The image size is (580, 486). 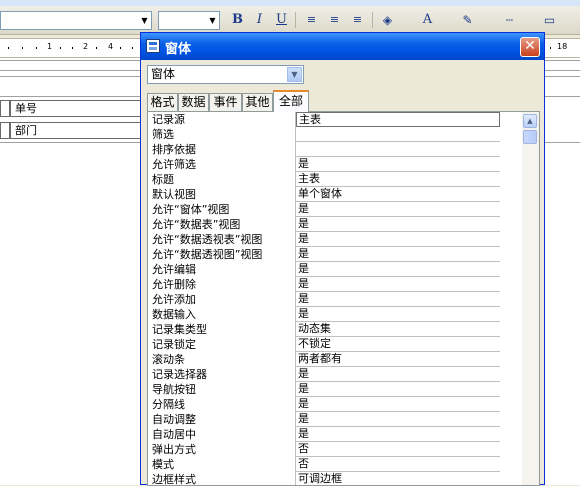 I want to click on align-right-icon: ≡, so click(x=357, y=20).